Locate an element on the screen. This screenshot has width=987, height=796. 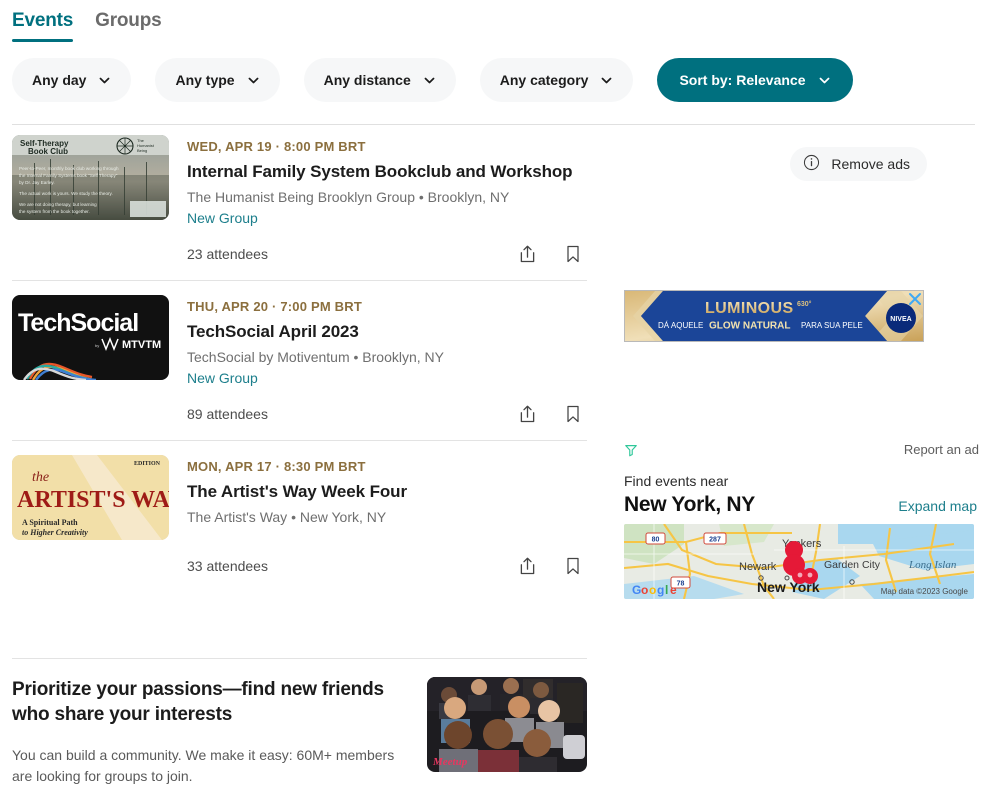
svg-text: to Higher Creativity is located at coordinates (55, 532).